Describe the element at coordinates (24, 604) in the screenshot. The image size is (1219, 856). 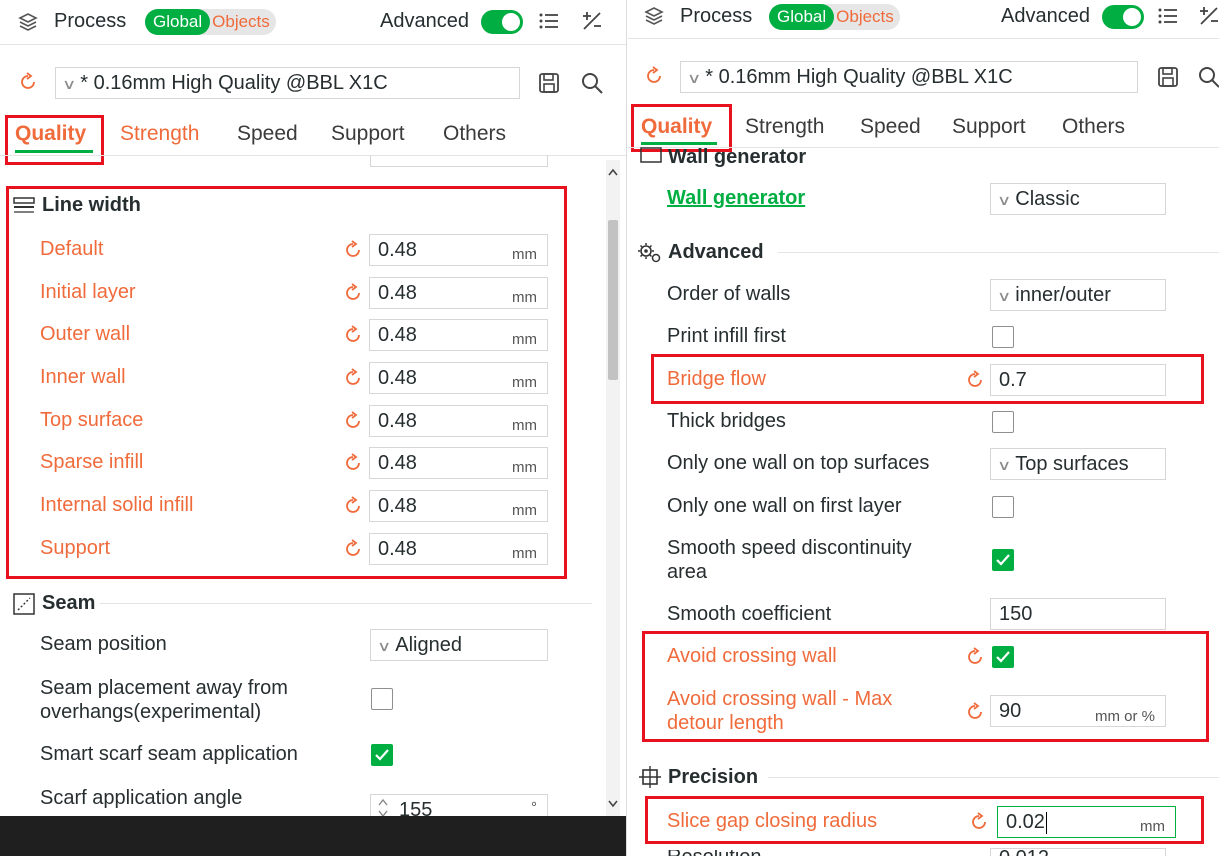
I see `seam-icon` at that location.